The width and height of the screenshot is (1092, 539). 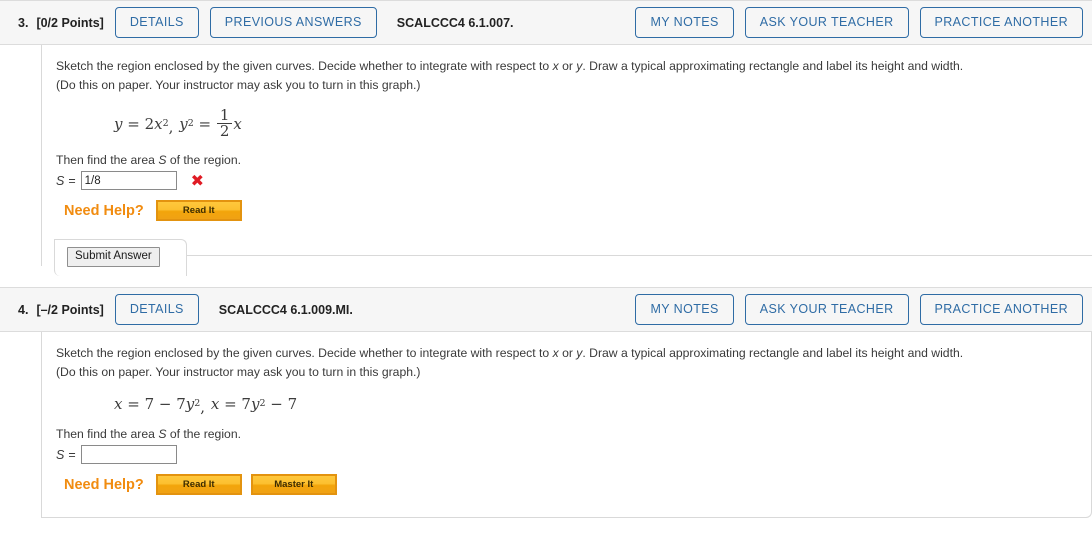 I want to click on submit-answer-button: Submit Answer, so click(x=113, y=257).